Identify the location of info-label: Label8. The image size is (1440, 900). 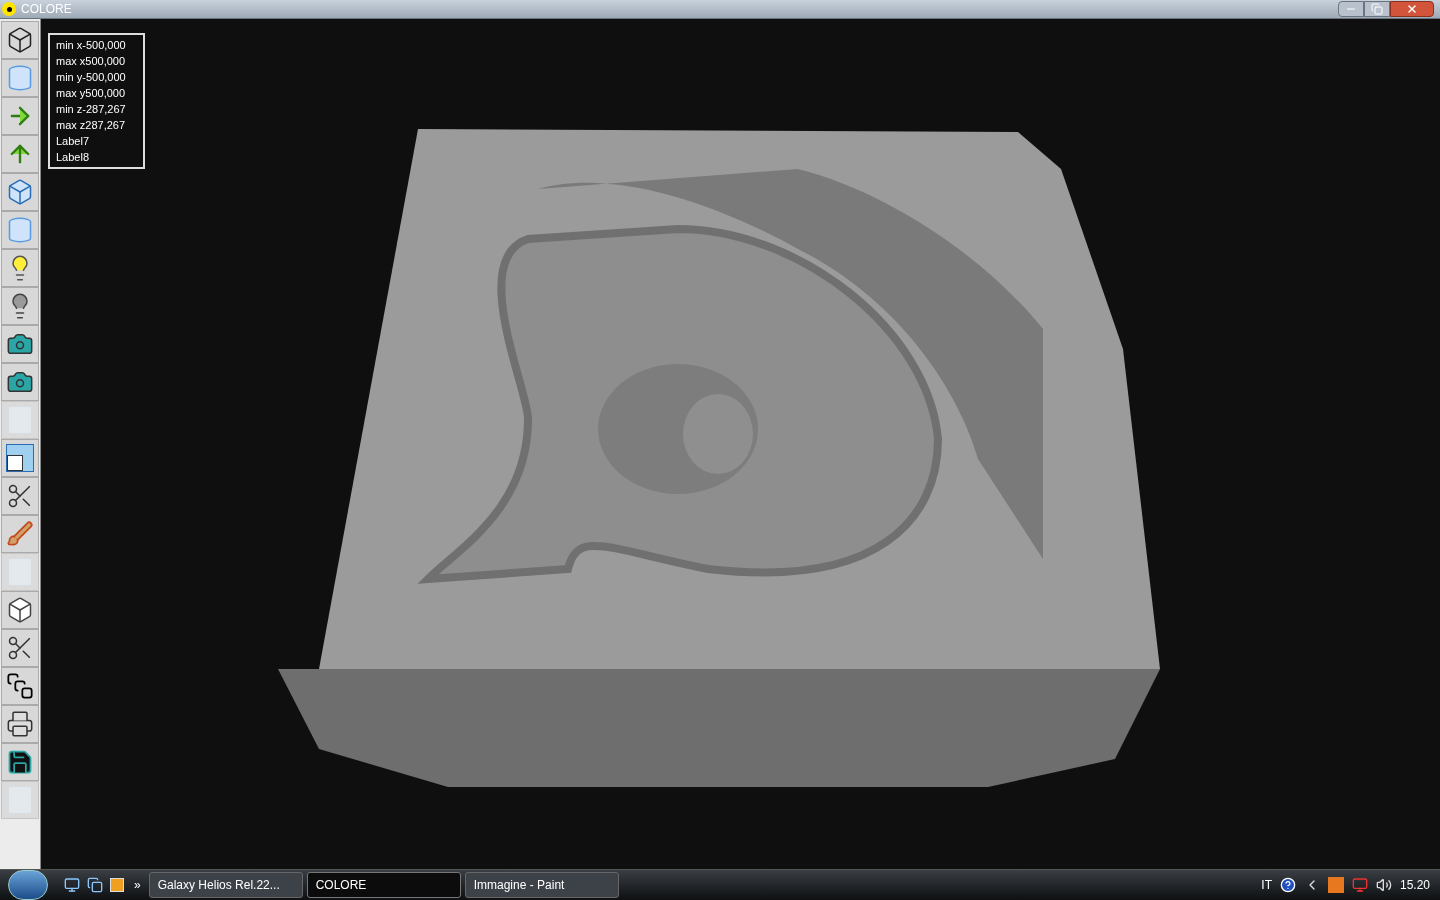
(73, 157).